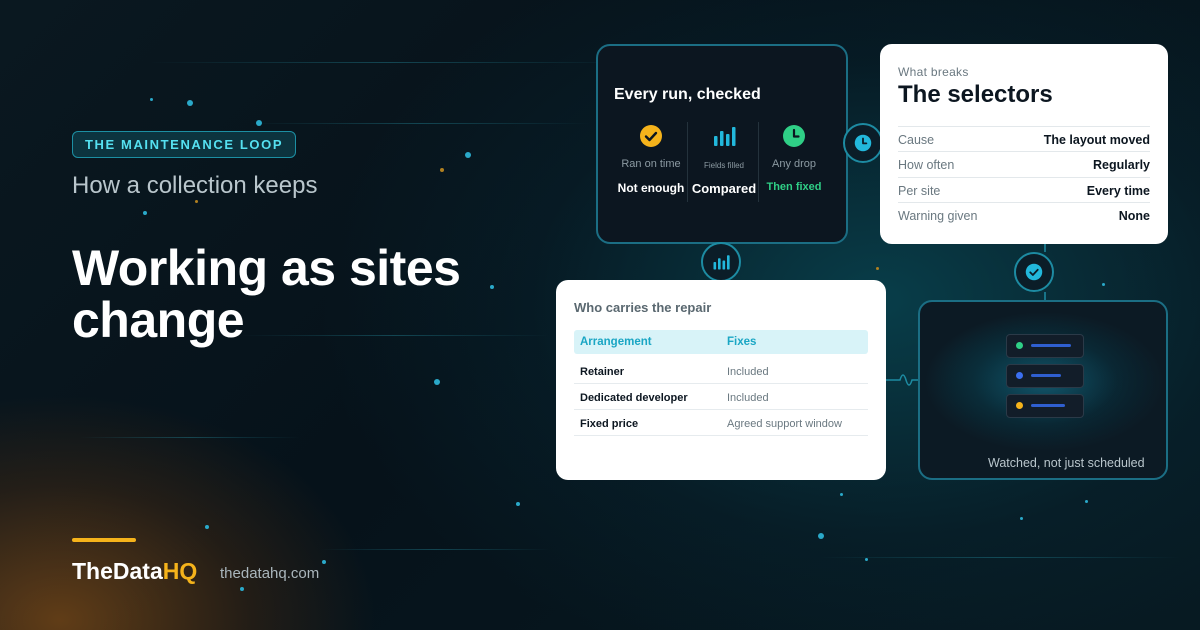 The height and width of the screenshot is (630, 1200). Describe the element at coordinates (742, 342) in the screenshot. I see `column-header: Fixes` at that location.